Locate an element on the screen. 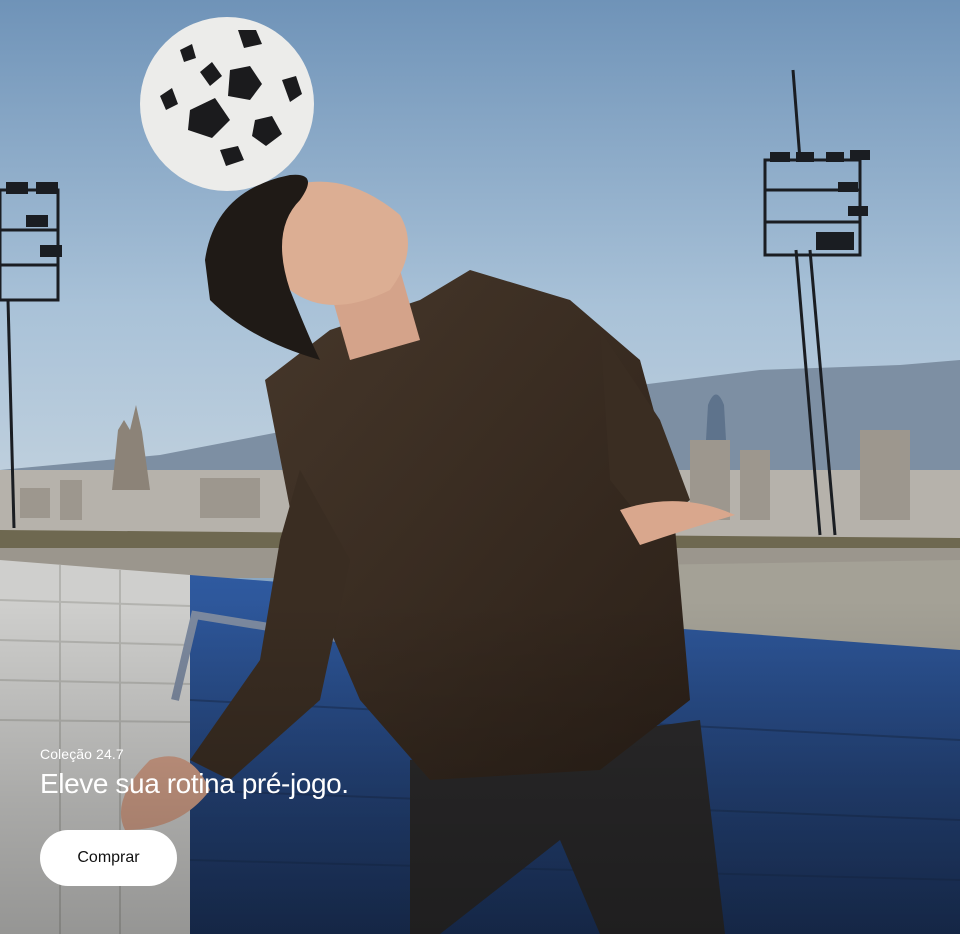  shop-button: Comprar is located at coordinates (108, 858).